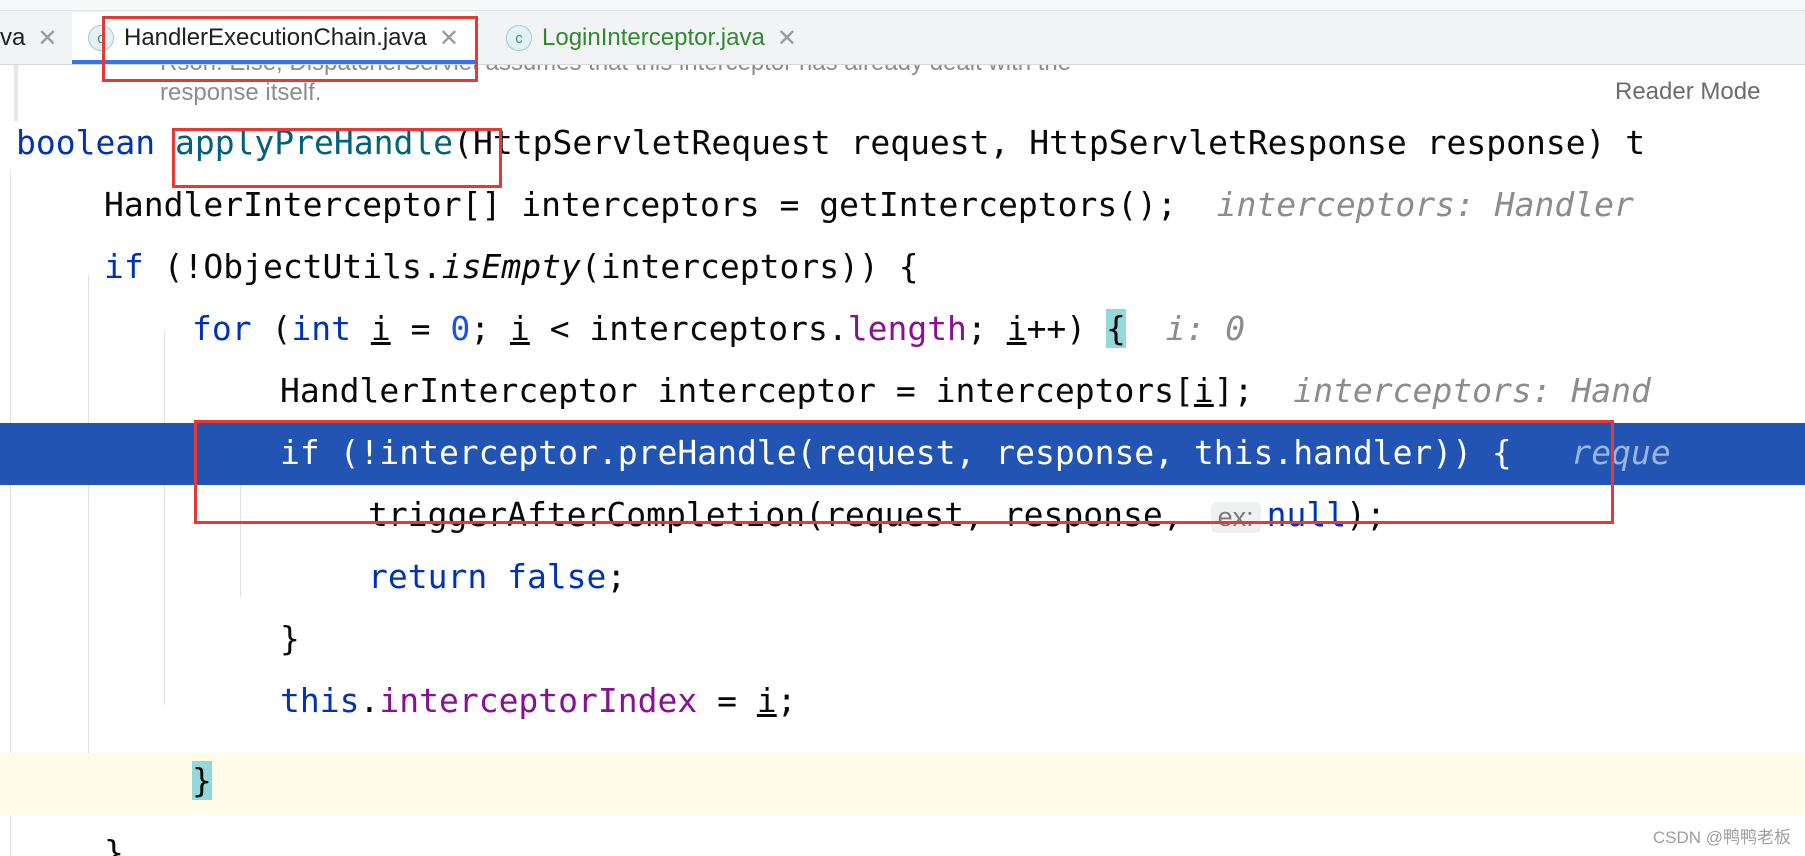 Image resolution: width=1805 pixels, height=856 pixels. Describe the element at coordinates (134, 266) in the screenshot. I see `keyword: if` at that location.